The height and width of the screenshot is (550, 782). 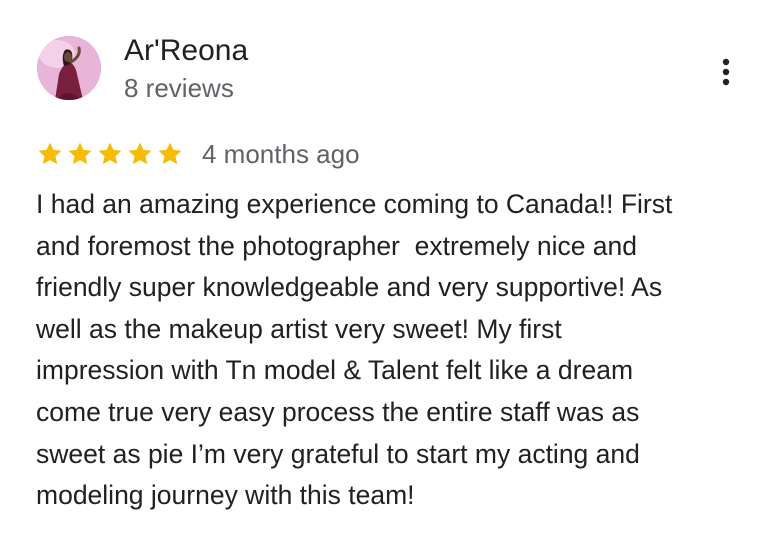 I want to click on author-avatar, so click(x=69, y=68).